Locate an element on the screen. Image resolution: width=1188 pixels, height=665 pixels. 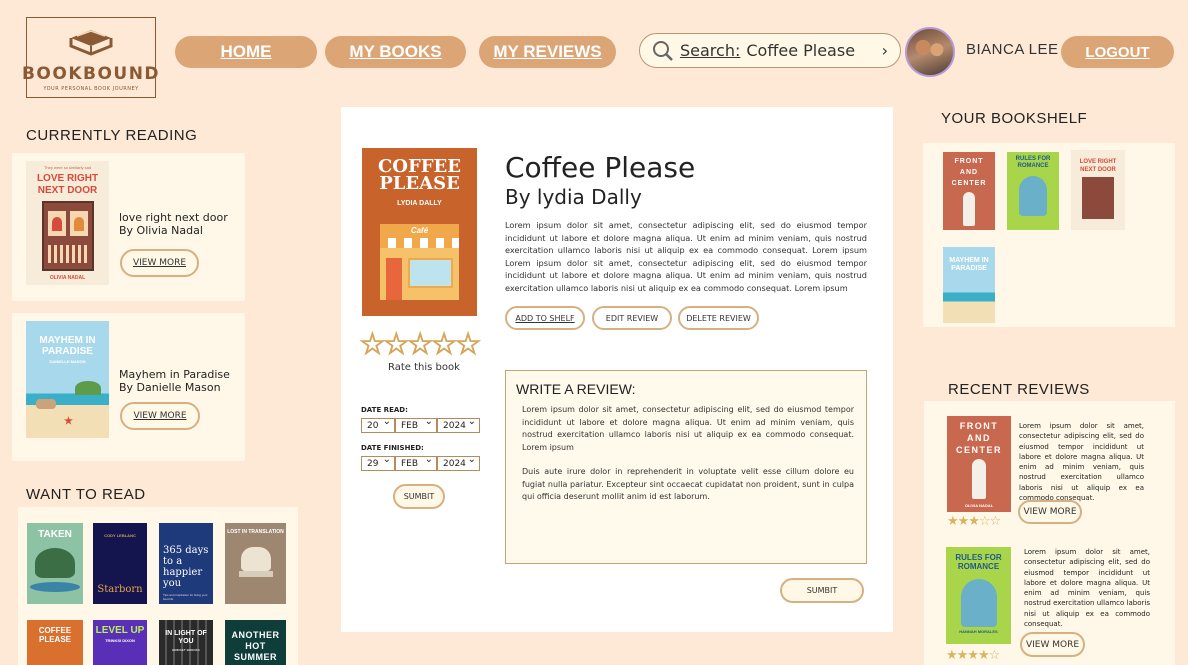
book-stack-icon is located at coordinates (91, 43).